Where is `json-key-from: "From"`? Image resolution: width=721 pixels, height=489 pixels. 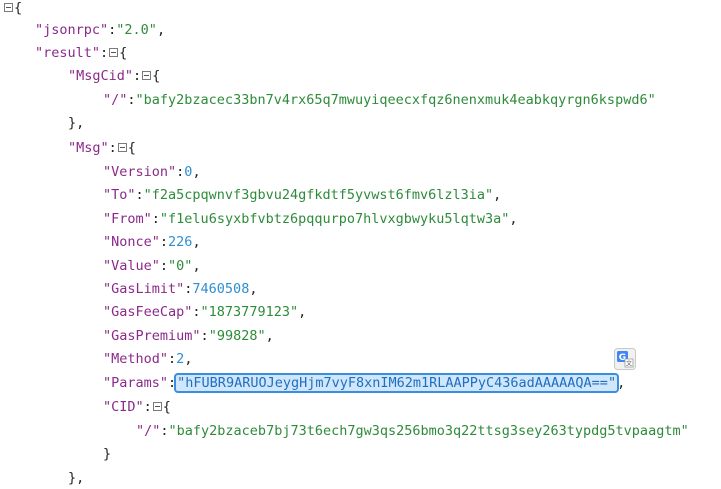
json-key-from: "From" is located at coordinates (127, 219).